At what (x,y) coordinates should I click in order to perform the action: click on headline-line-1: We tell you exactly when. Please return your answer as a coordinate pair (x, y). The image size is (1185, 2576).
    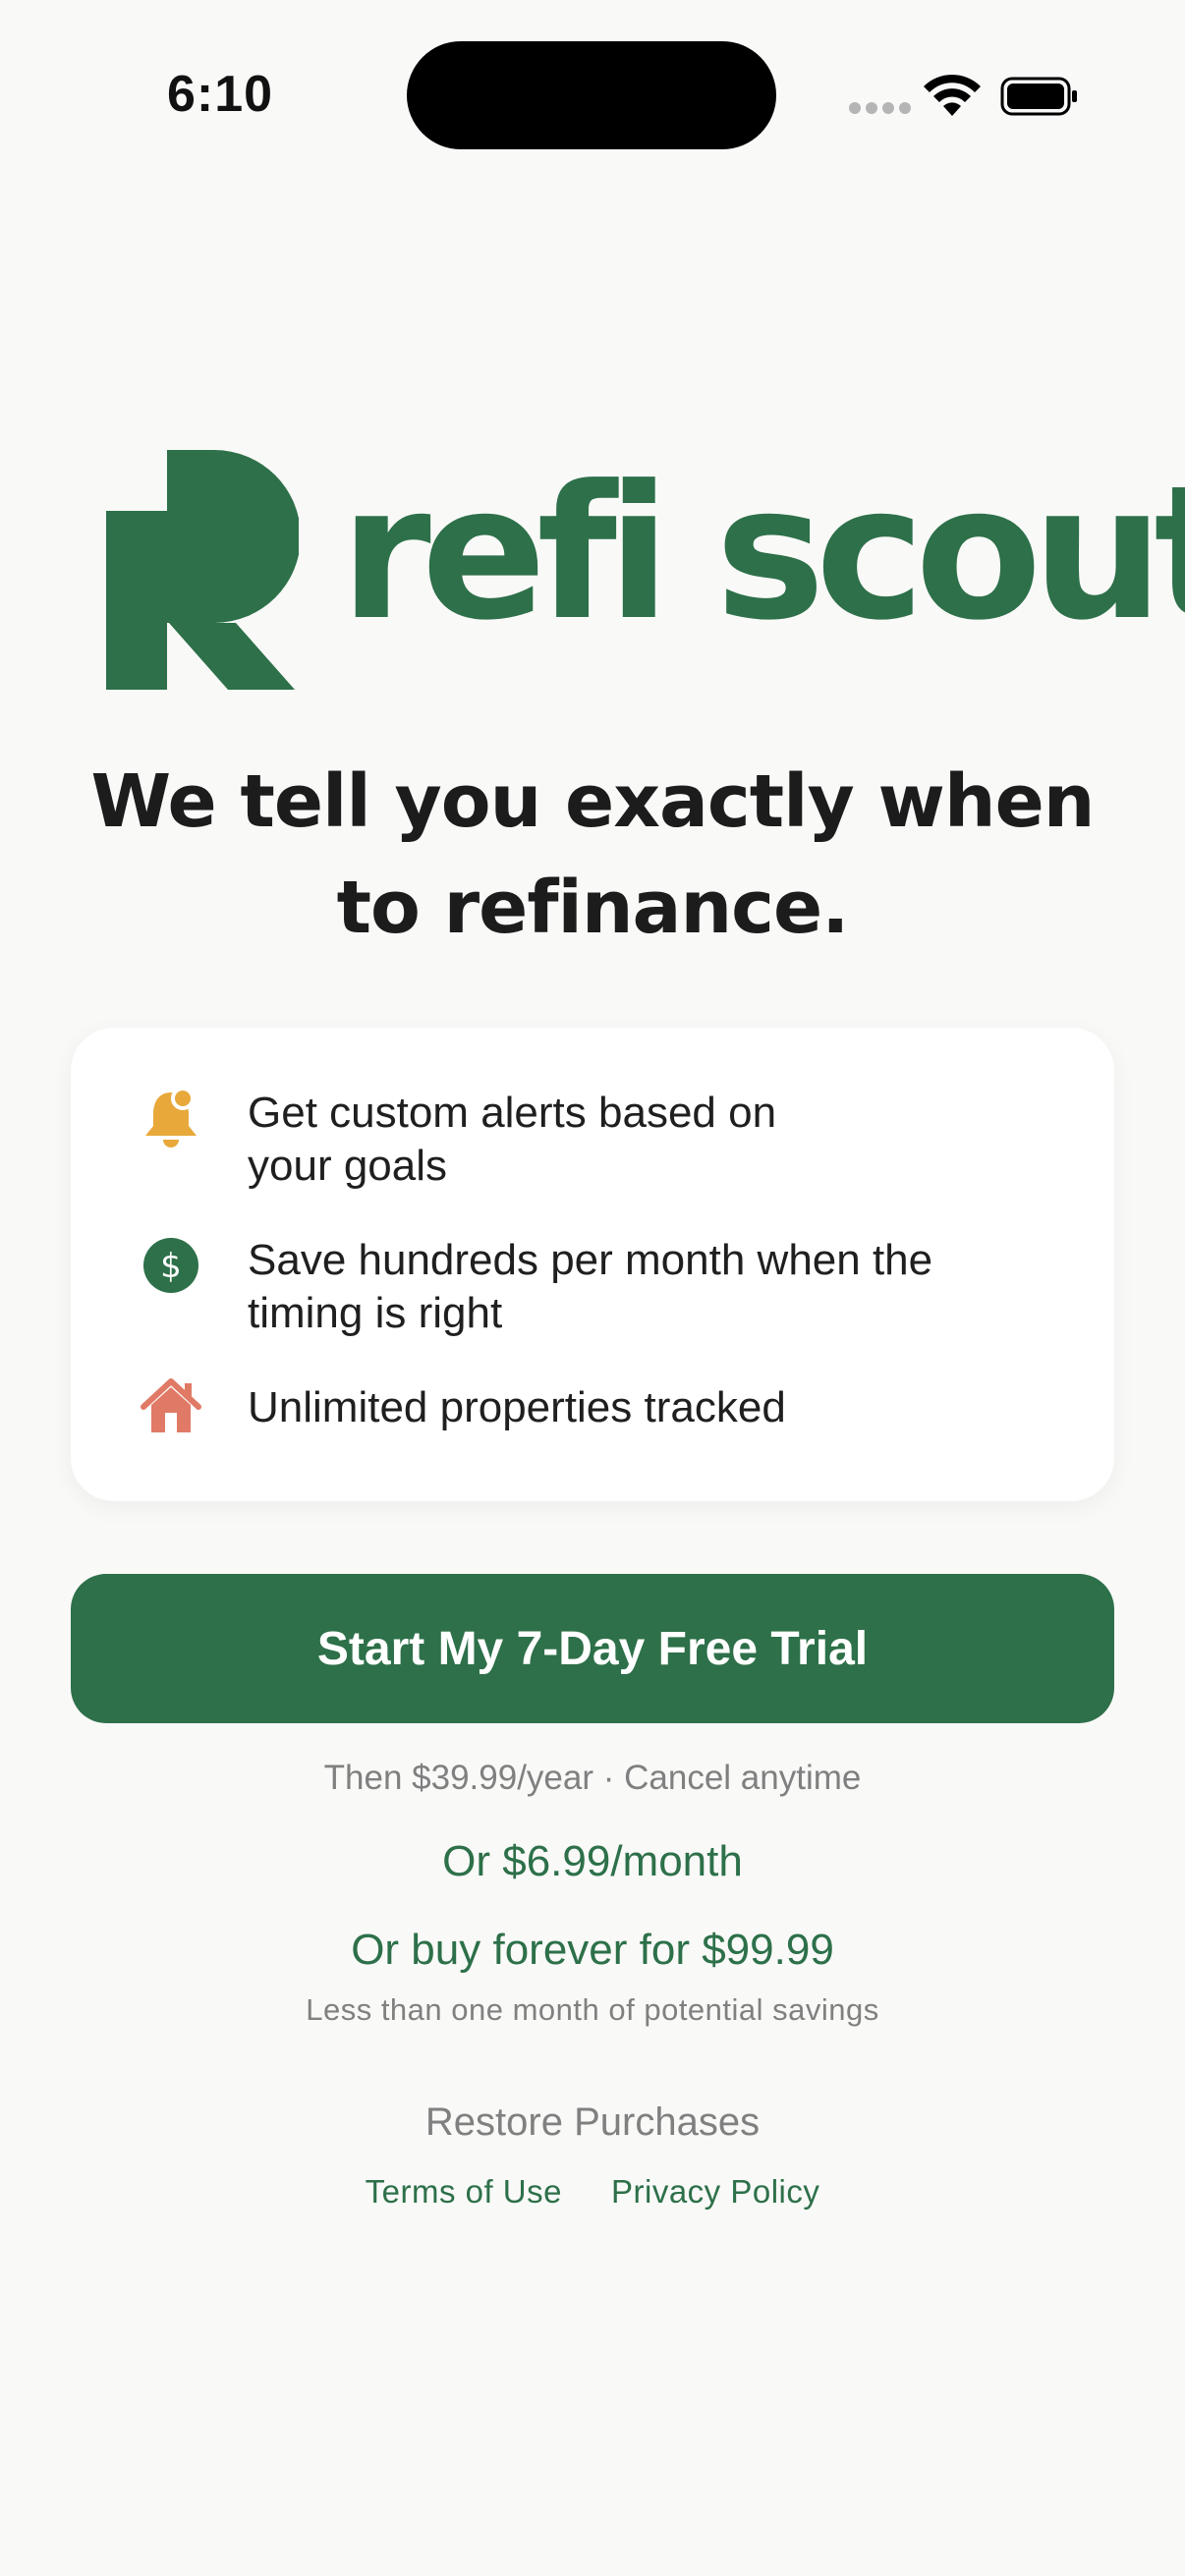
    Looking at the image, I should click on (593, 801).